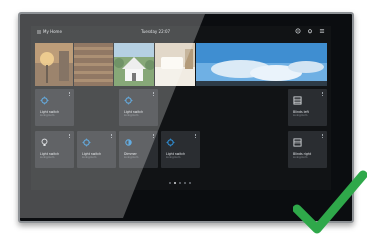  I want to click on bulb-icon, so click(44, 142).